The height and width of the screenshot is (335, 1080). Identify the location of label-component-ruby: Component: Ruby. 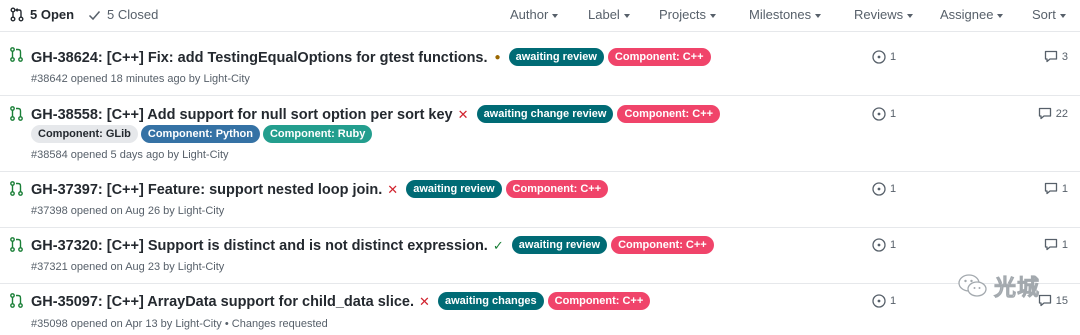
(317, 134).